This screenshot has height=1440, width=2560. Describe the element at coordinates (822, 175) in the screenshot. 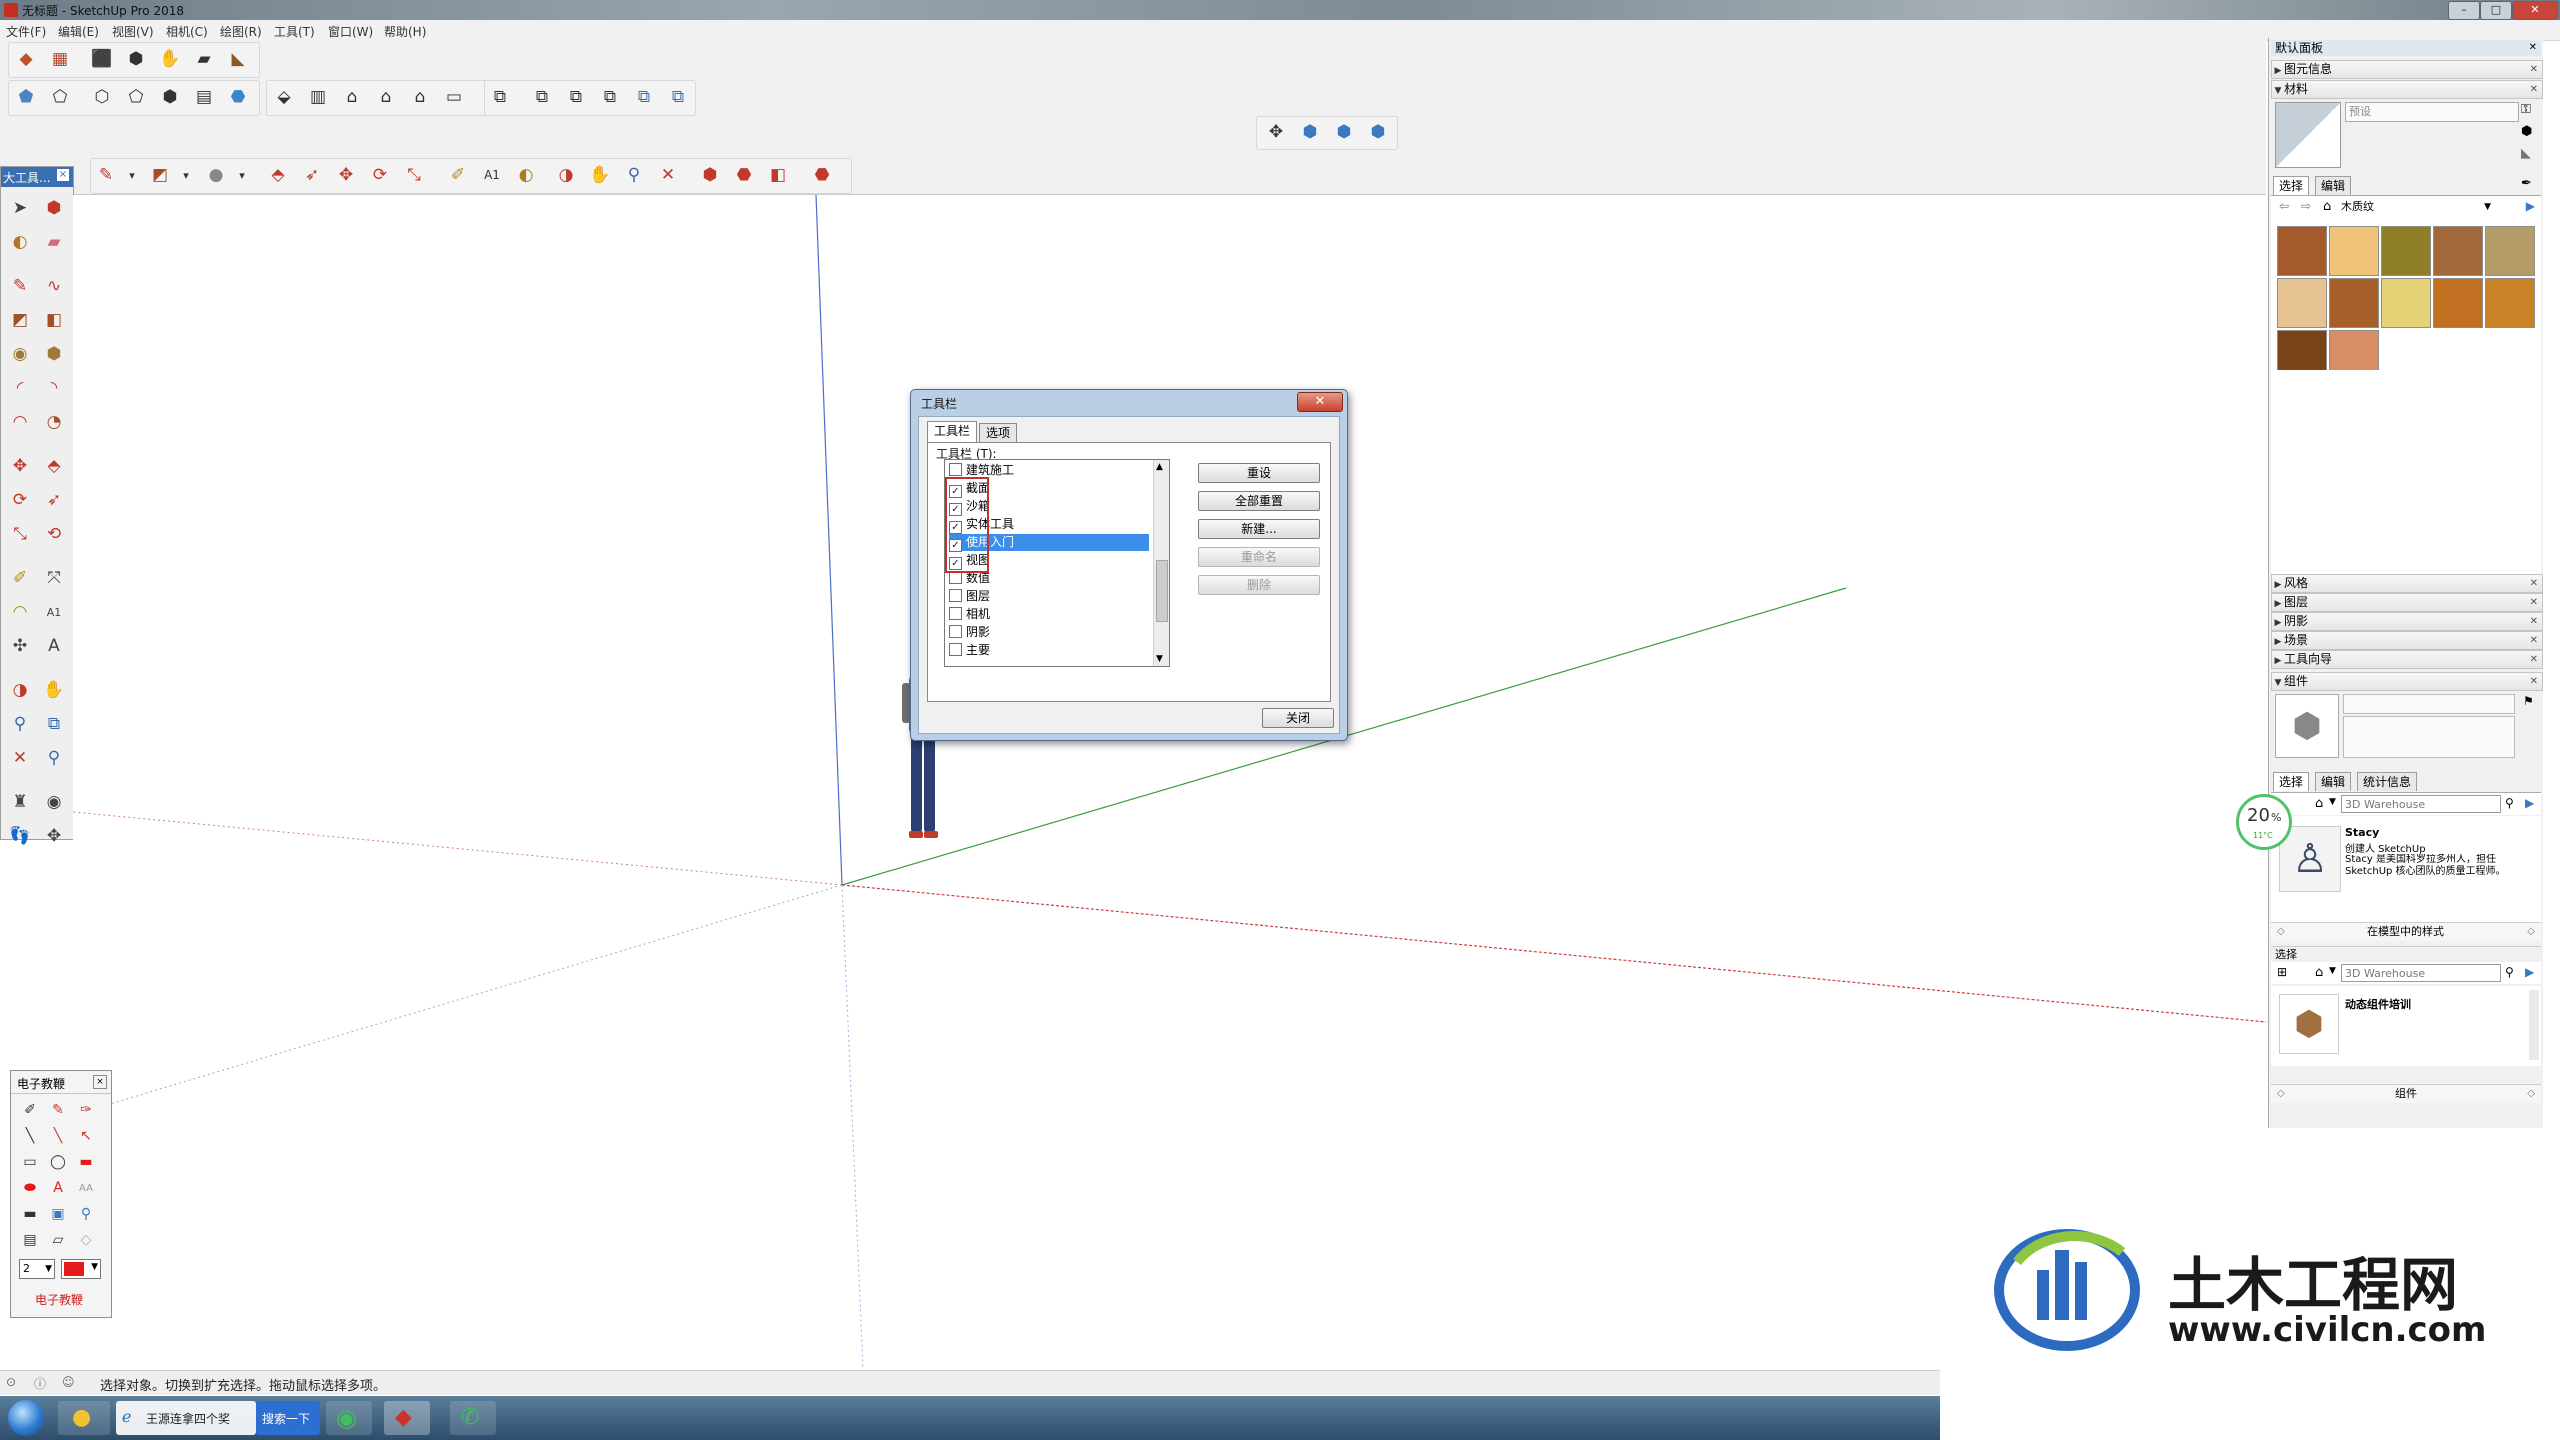

I see `extension-icon: ⬣` at that location.